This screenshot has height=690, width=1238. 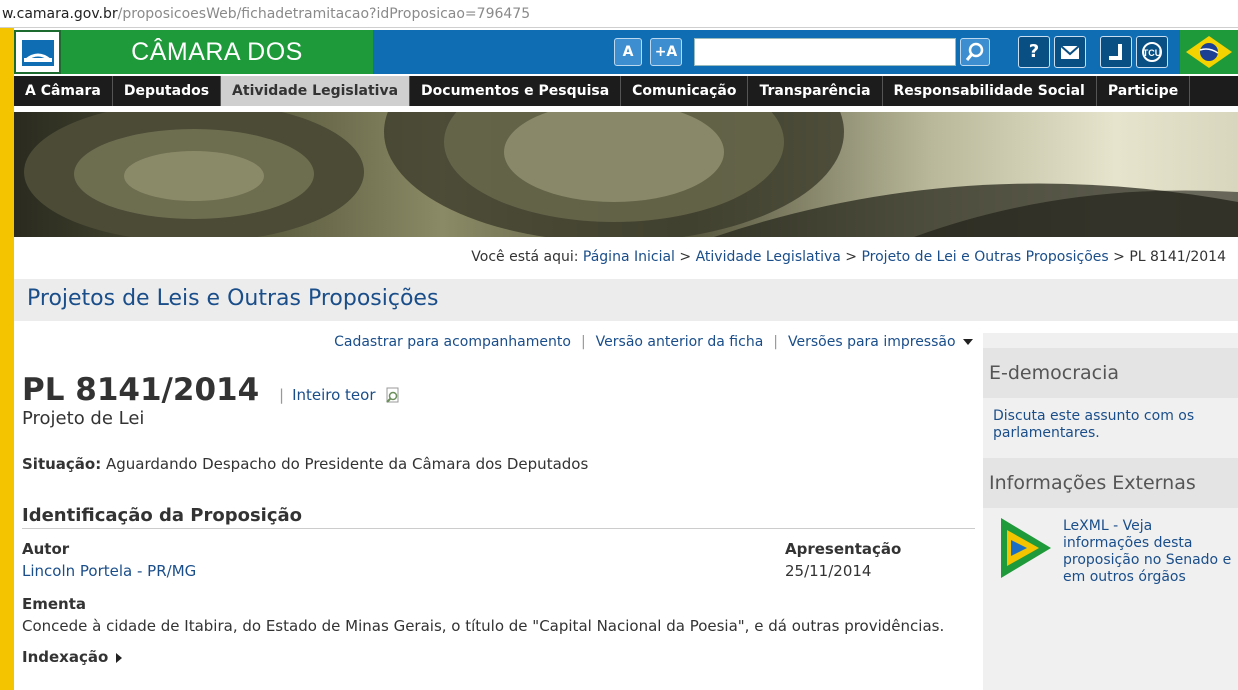 I want to click on url-host: w.camara.gov.br, so click(x=60, y=14).